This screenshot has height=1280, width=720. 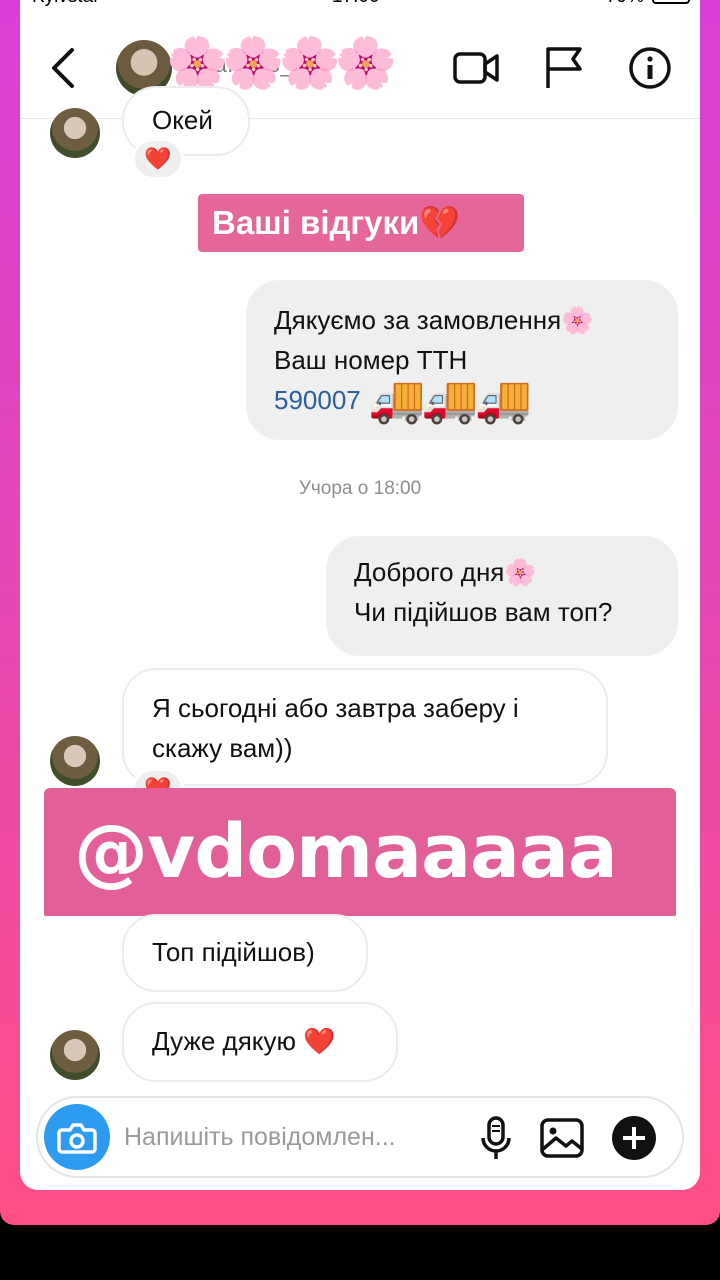 I want to click on reviews-sticker: Ваші відгуки💔, so click(x=361, y=223).